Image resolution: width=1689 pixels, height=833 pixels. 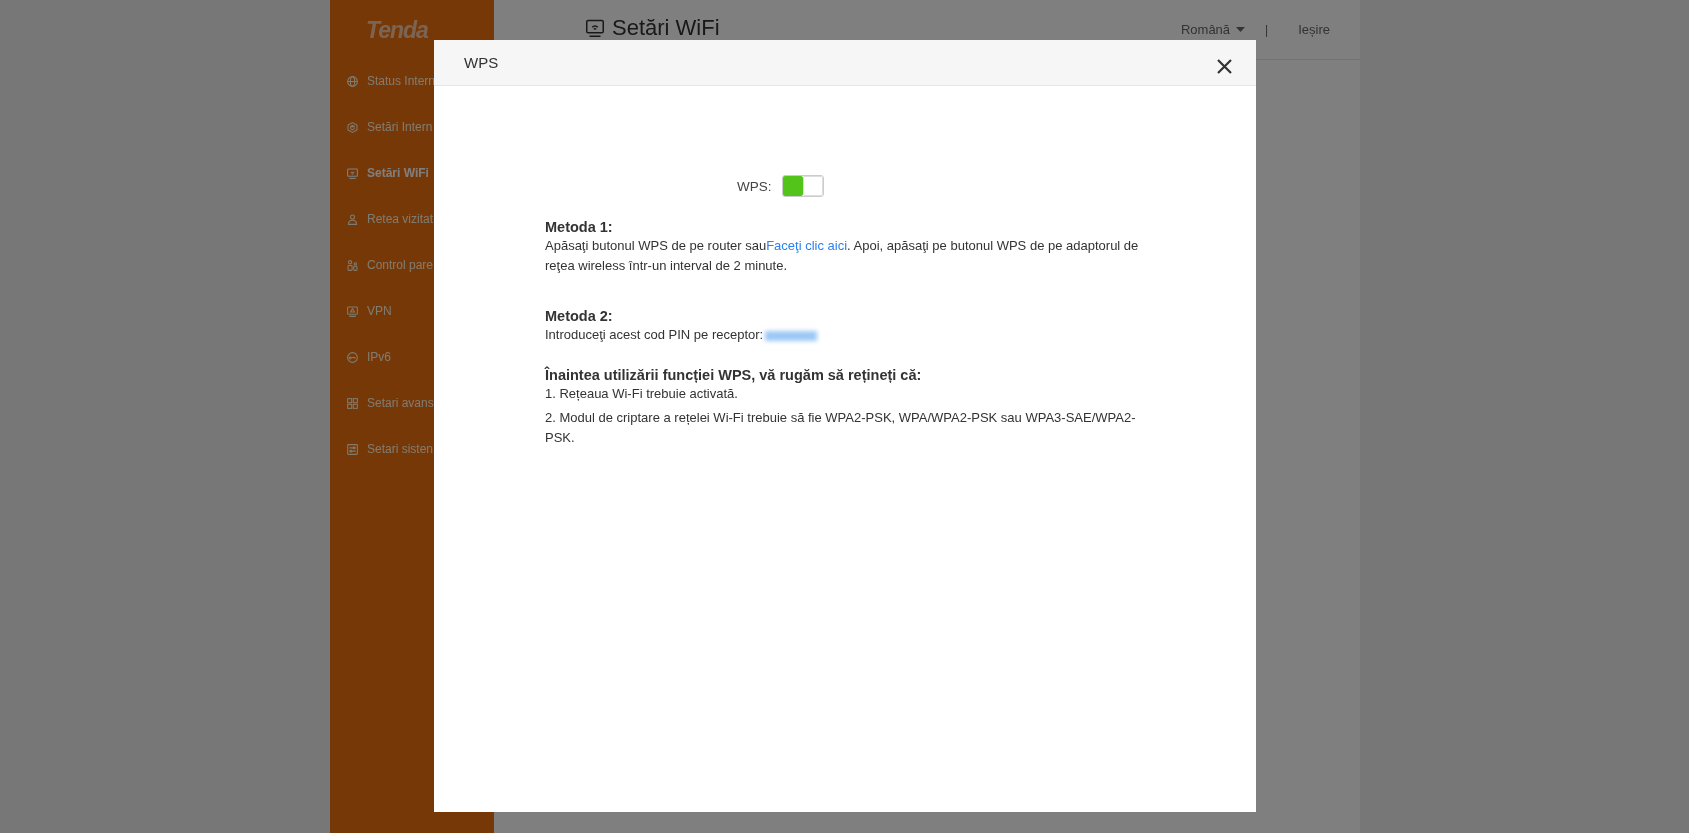 I want to click on sidebar-item: Setari sisten, so click(x=383, y=449).